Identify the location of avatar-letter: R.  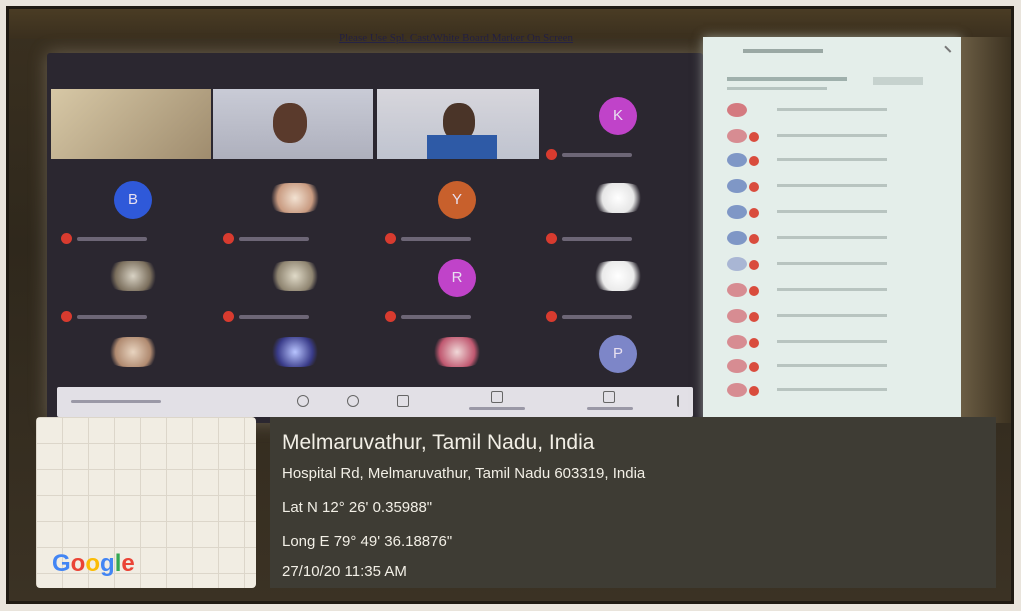
(457, 278).